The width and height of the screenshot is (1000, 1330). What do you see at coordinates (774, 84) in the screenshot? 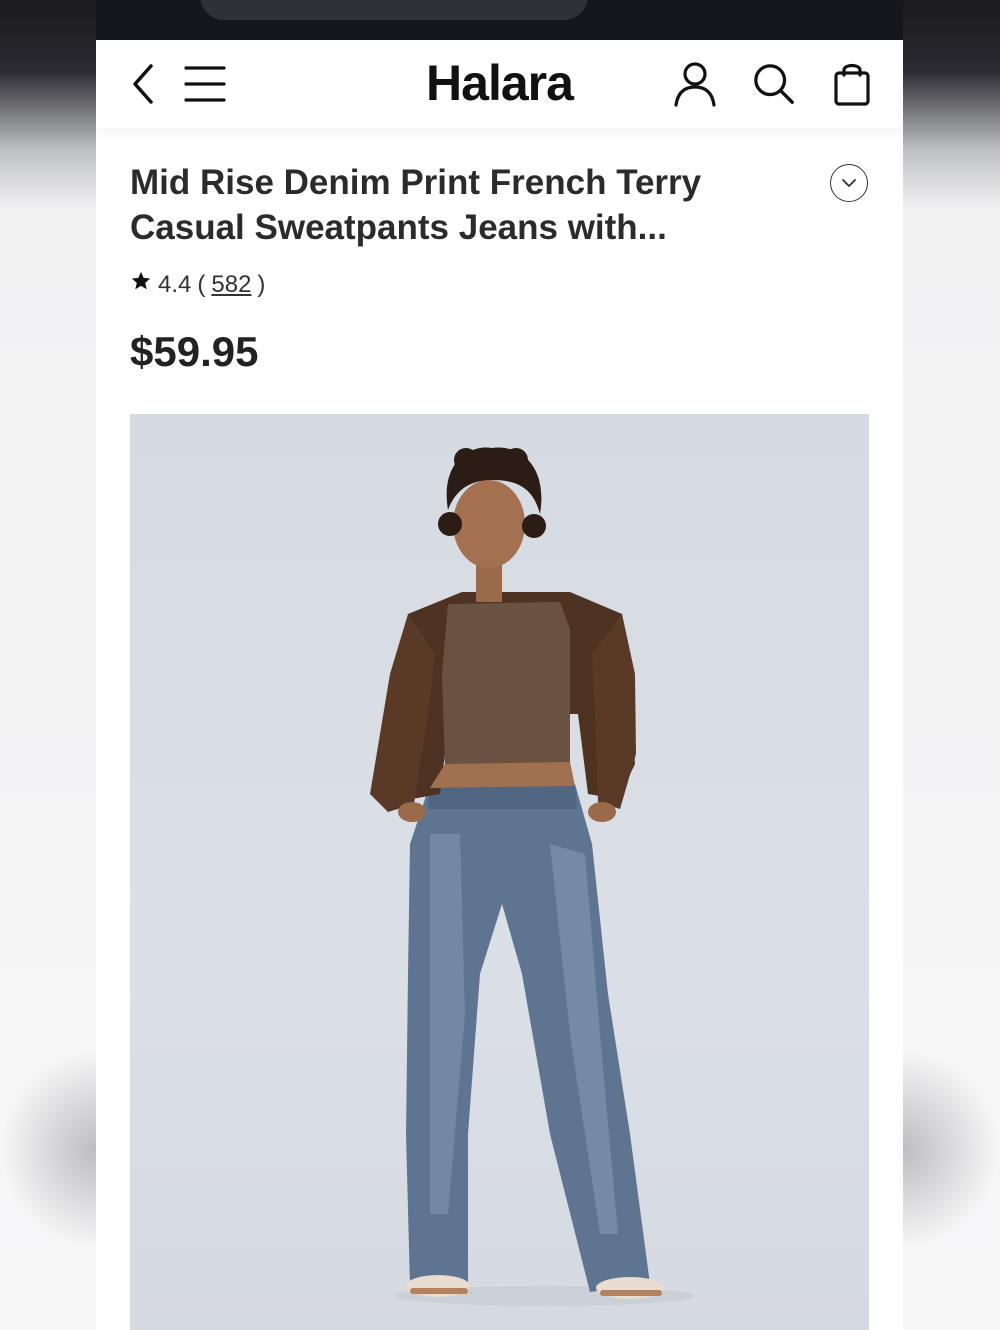
I see `search-icon` at bounding box center [774, 84].